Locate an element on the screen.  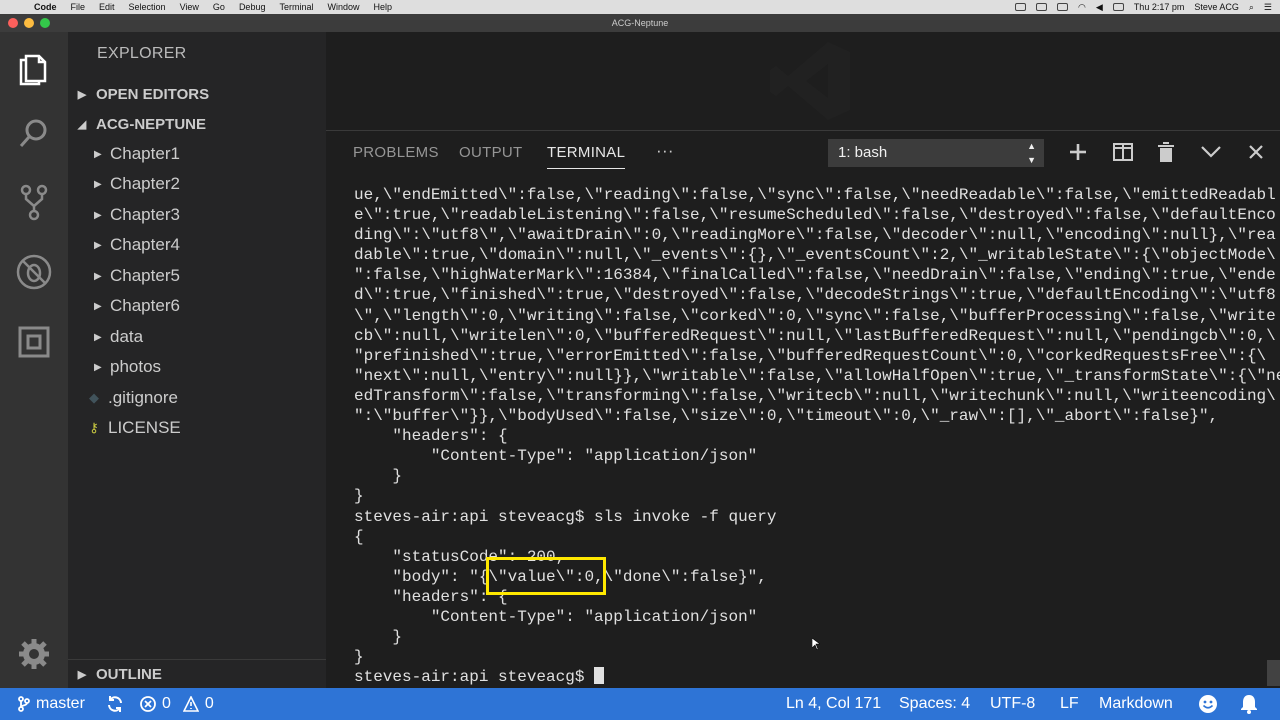
minimize-window-icon is located at coordinates (29, 23).